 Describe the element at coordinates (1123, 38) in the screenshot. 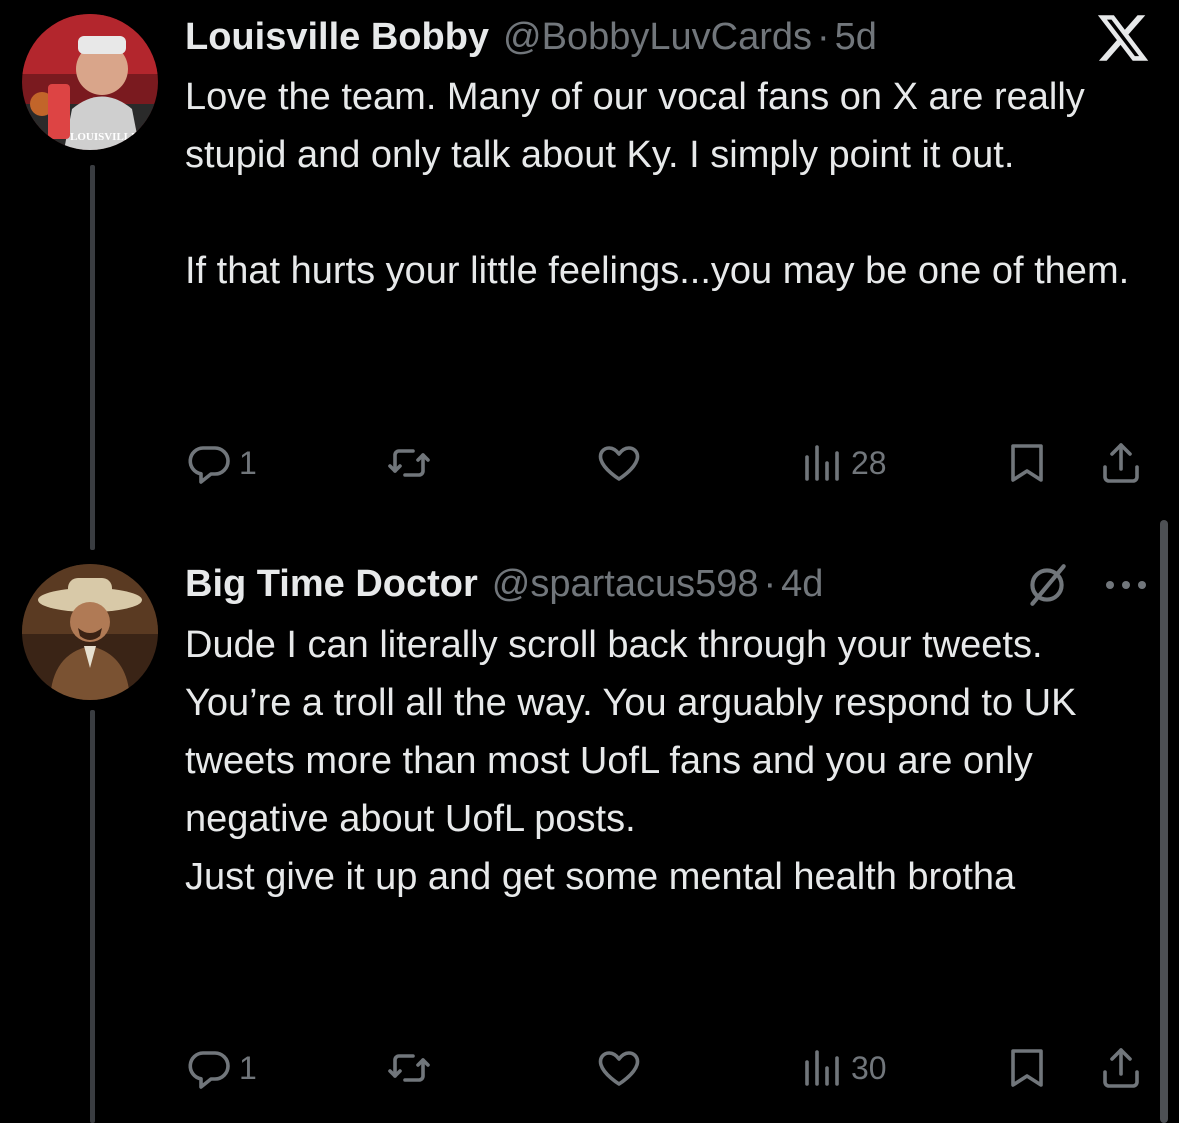

I see `x-logo-icon` at that location.